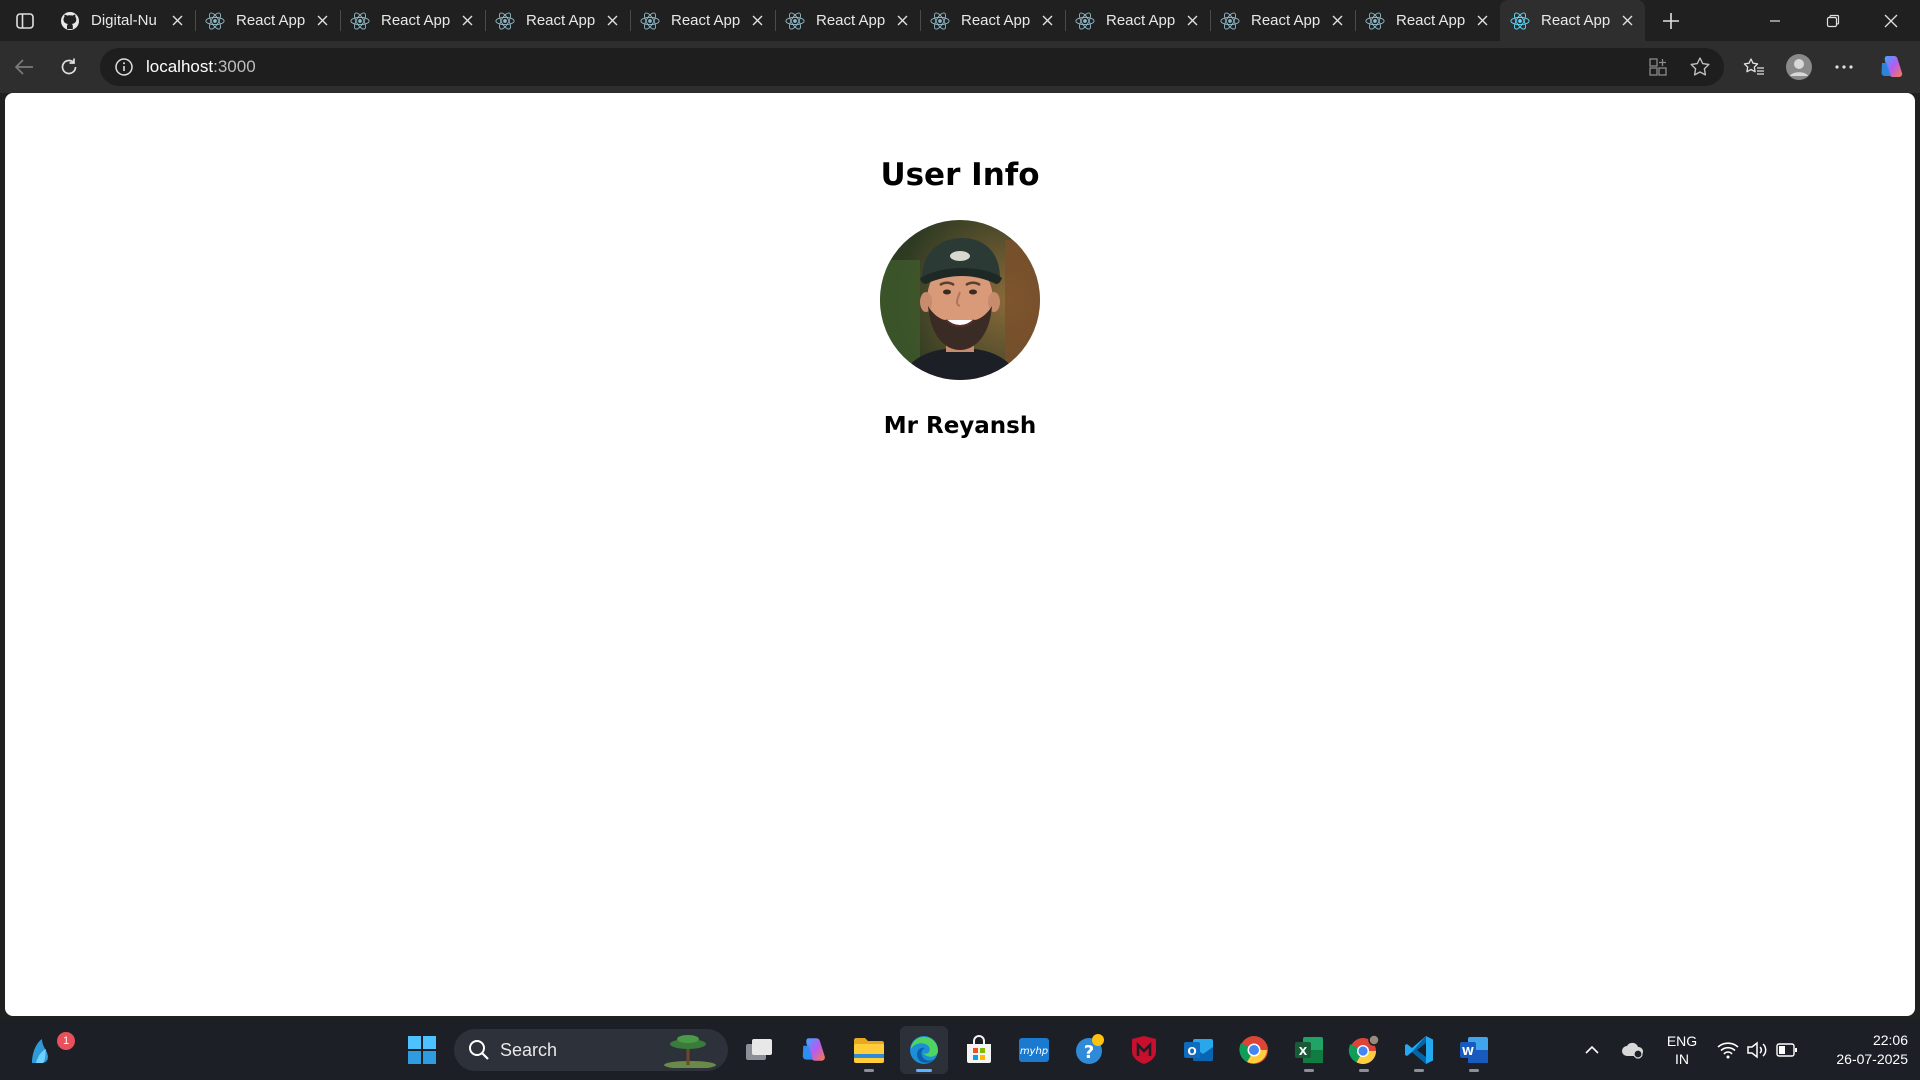 This screenshot has width=1920, height=1080. I want to click on browser-toolbar: localhost:3000, so click(960, 67).